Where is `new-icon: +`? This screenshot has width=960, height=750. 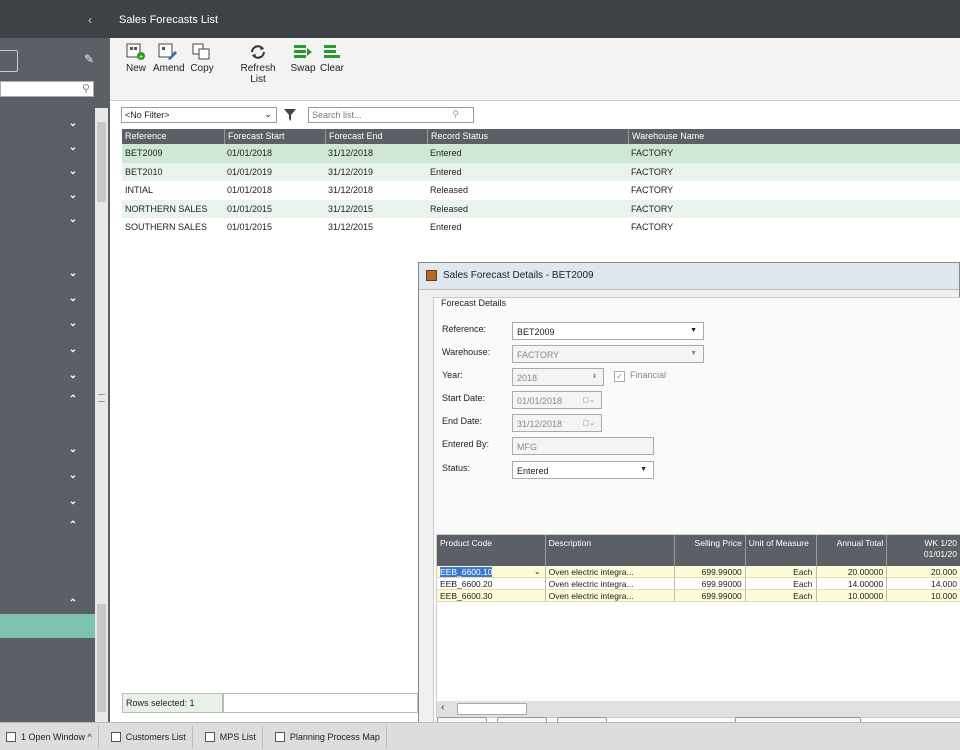
new-icon: + is located at coordinates (135, 52).